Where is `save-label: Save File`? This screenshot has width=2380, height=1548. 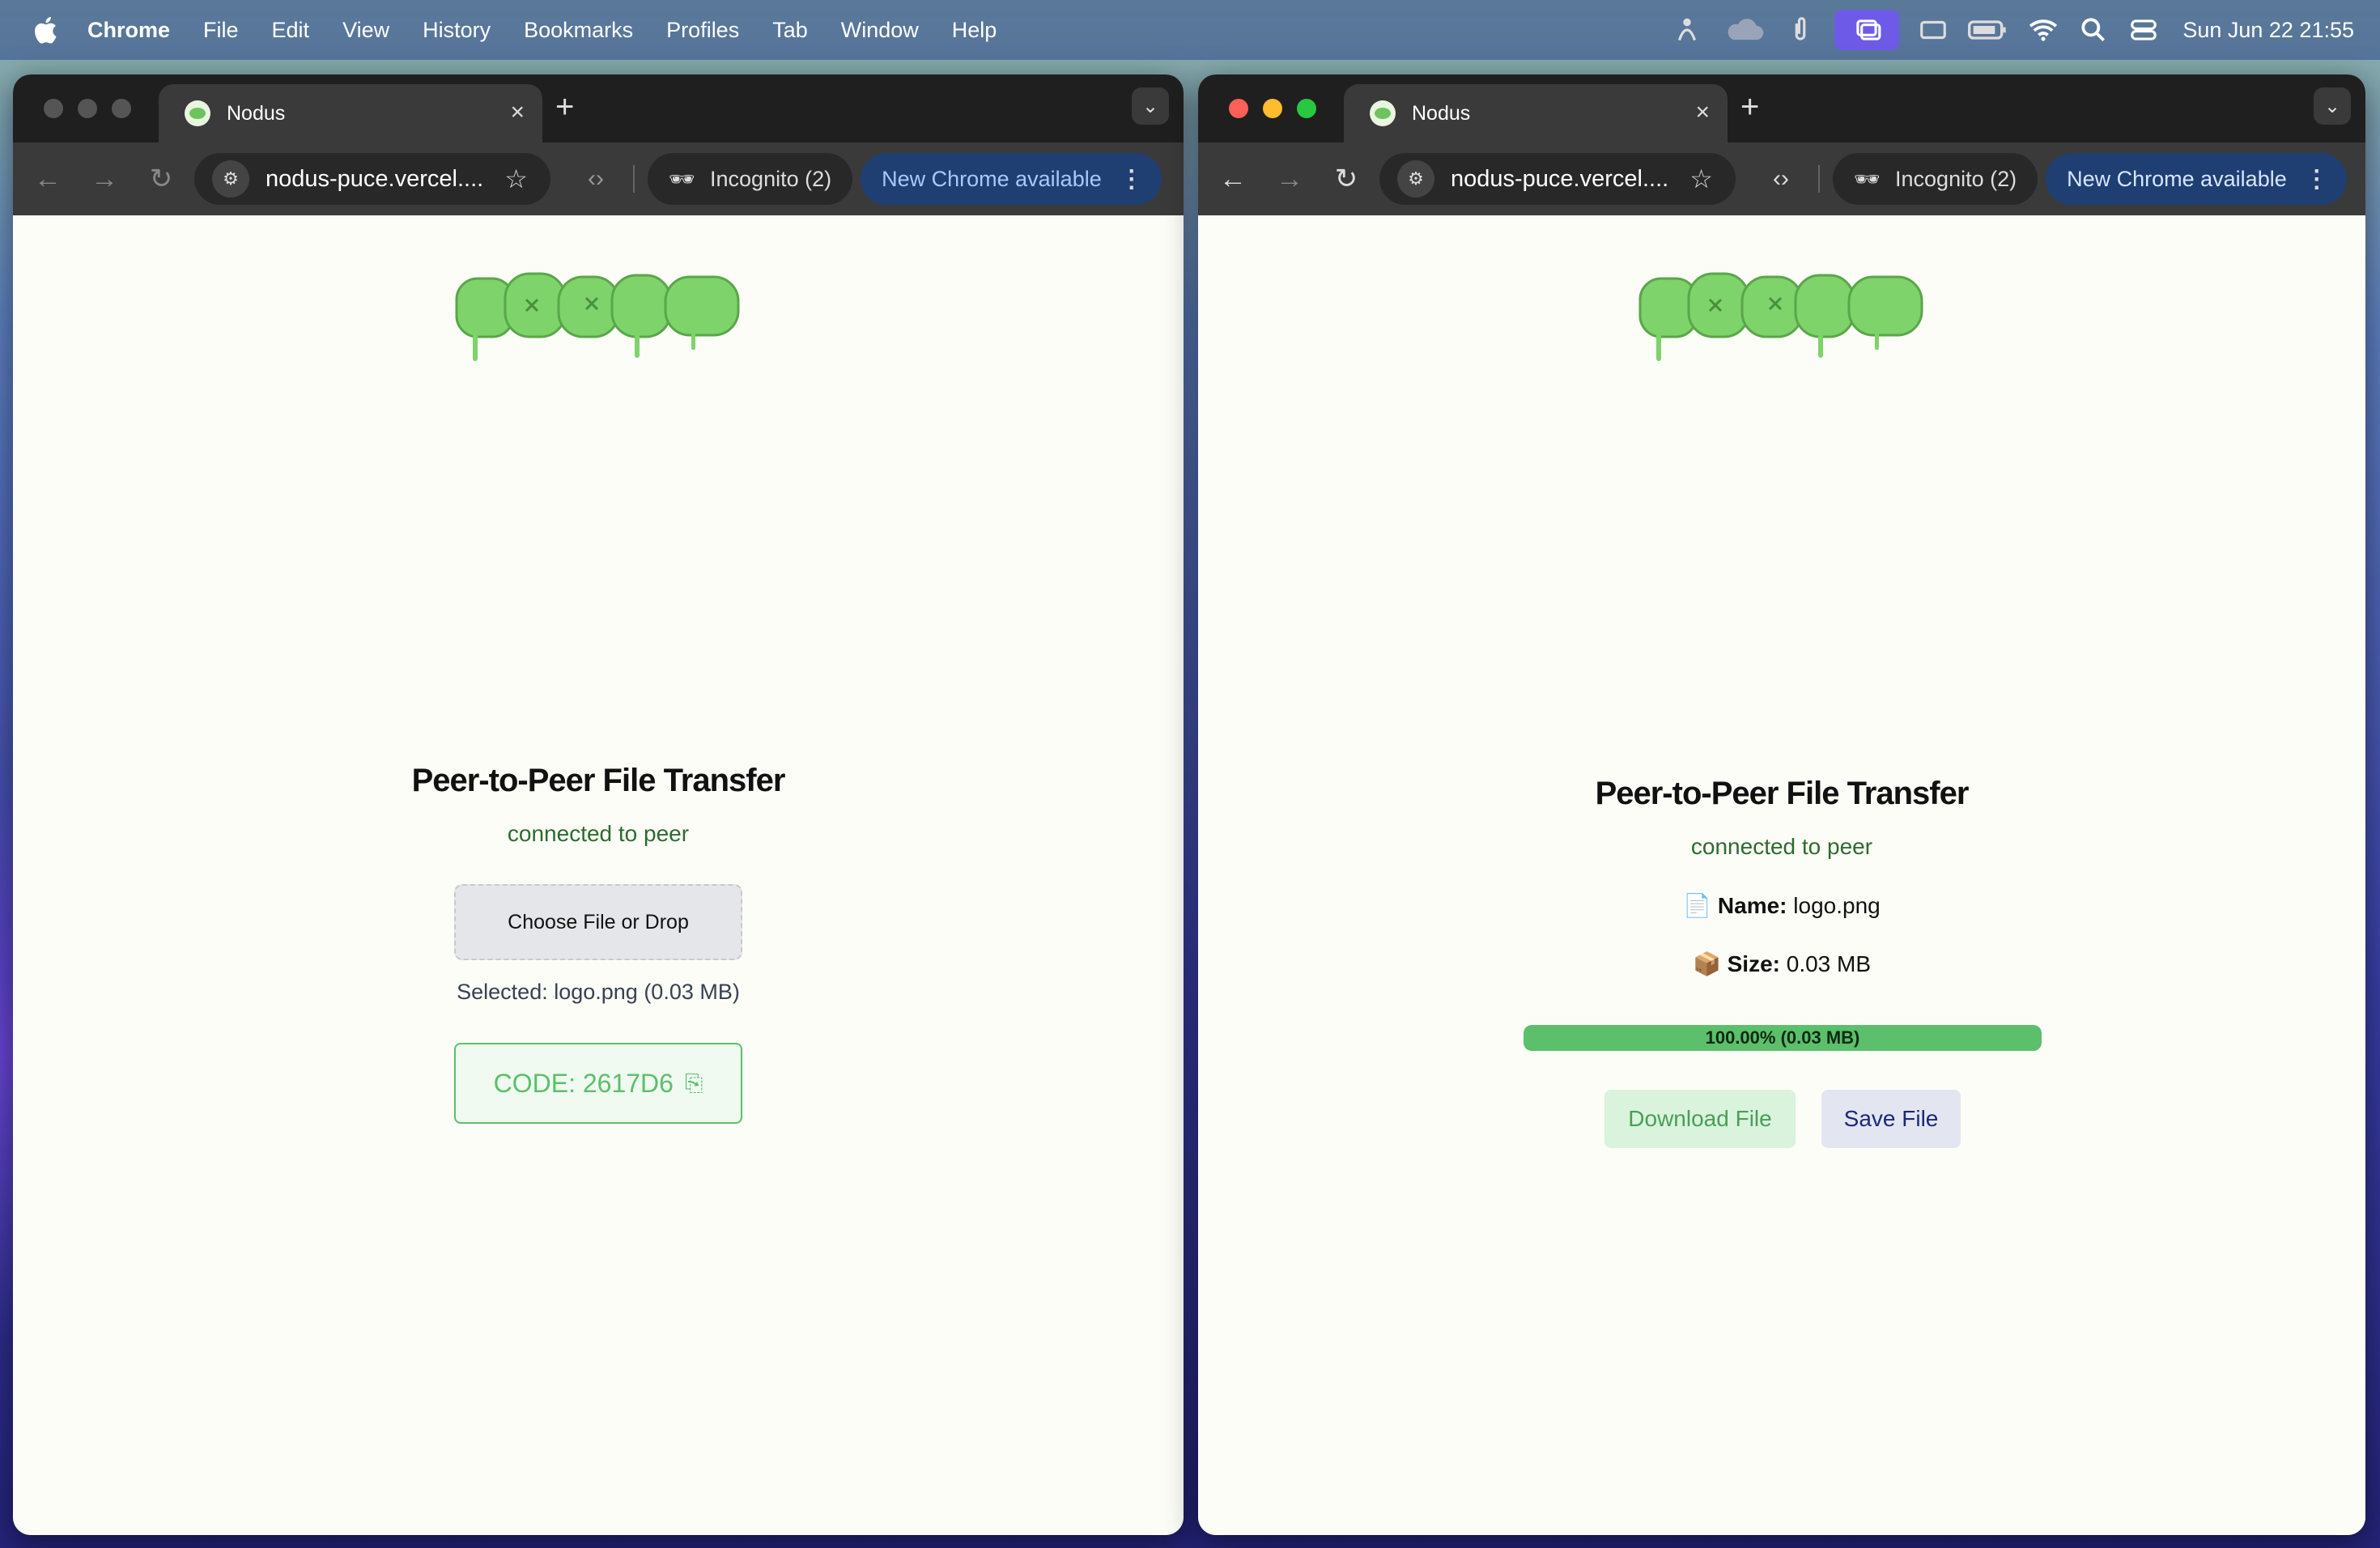 save-label: Save File is located at coordinates (1891, 1119).